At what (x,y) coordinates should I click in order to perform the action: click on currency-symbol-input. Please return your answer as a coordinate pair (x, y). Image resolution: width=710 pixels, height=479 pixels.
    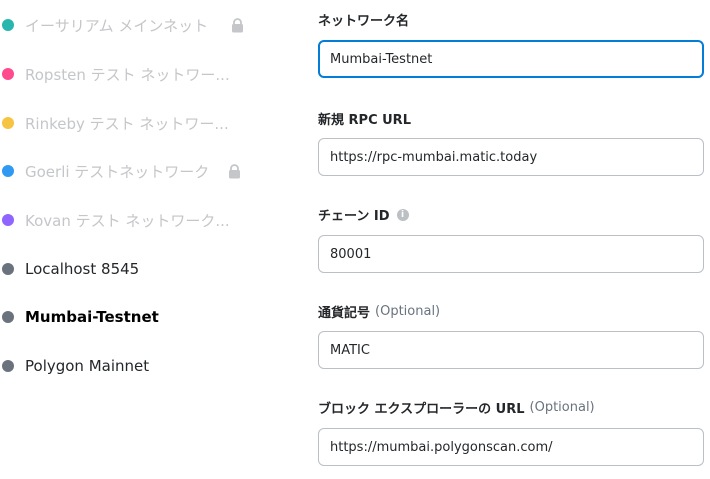
    Looking at the image, I should click on (511, 350).